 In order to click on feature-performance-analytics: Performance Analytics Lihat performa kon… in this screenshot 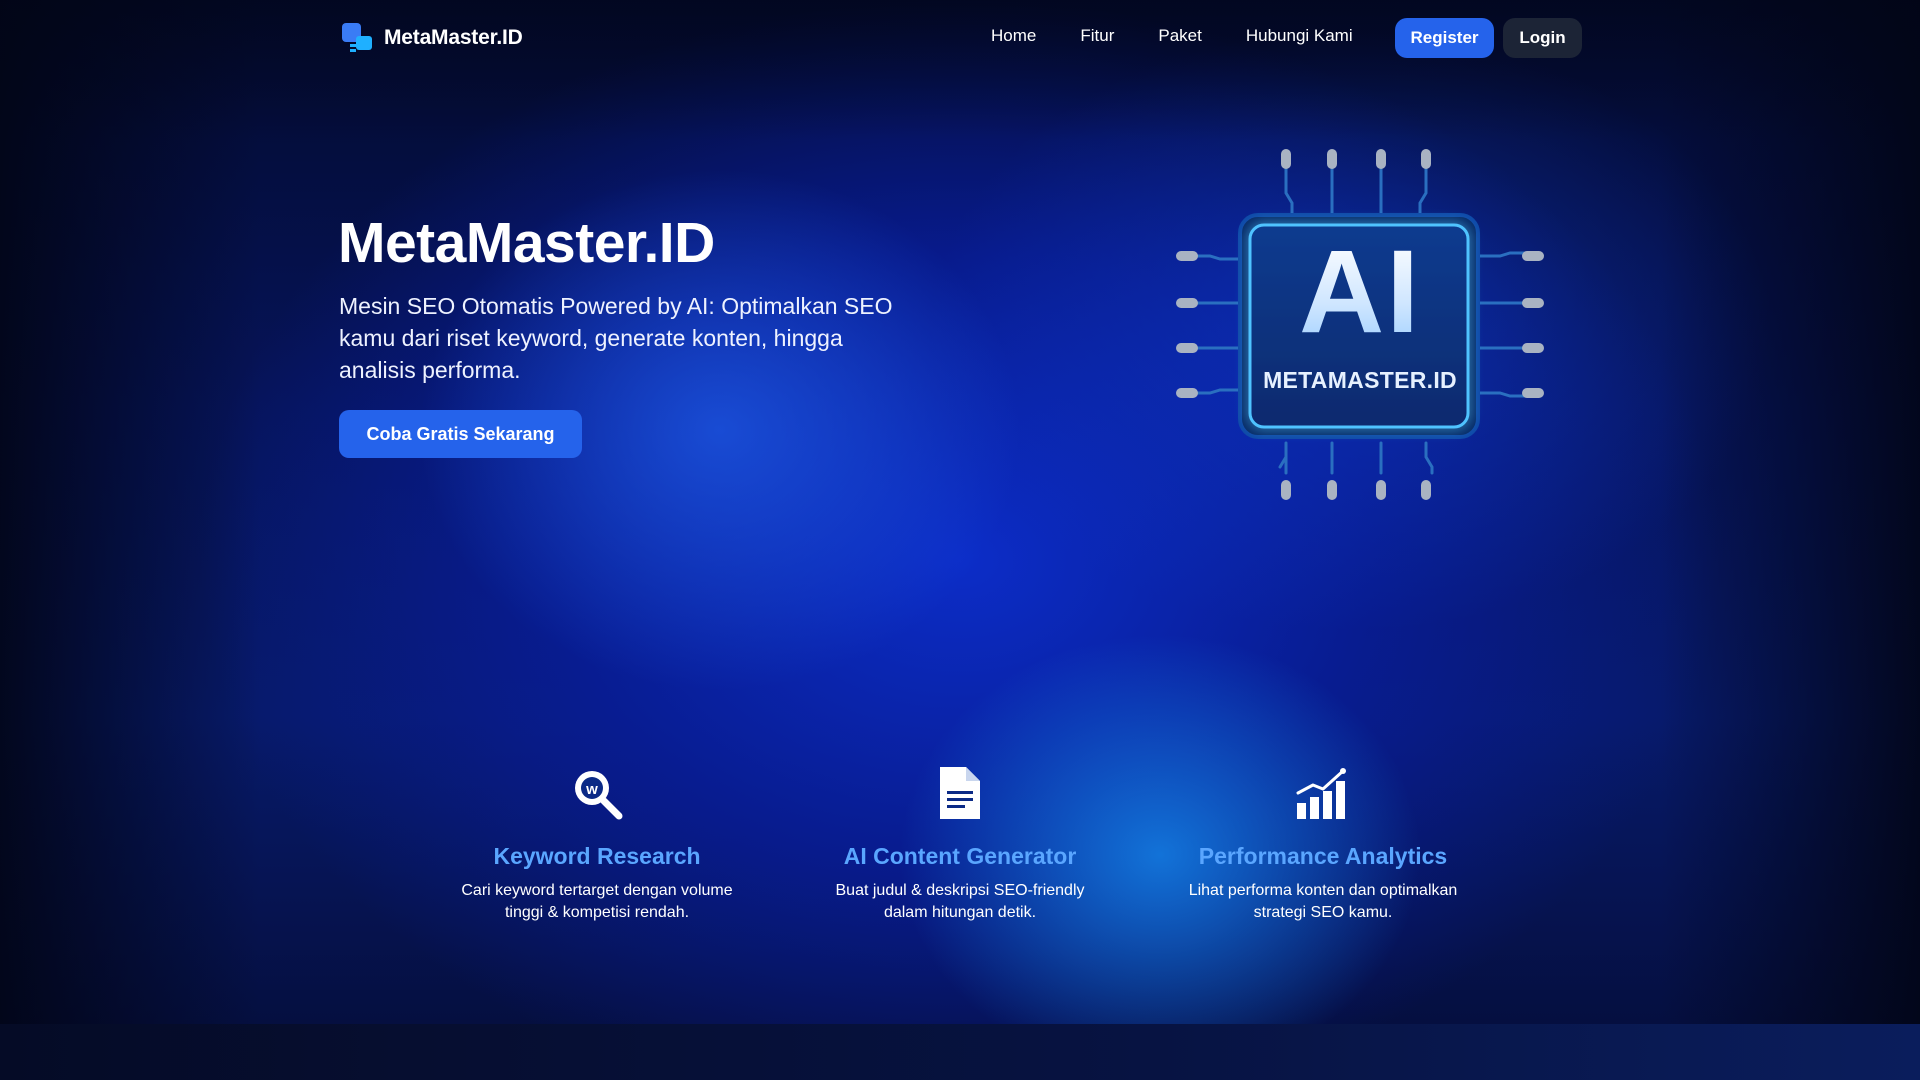, I will do `click(1323, 844)`.